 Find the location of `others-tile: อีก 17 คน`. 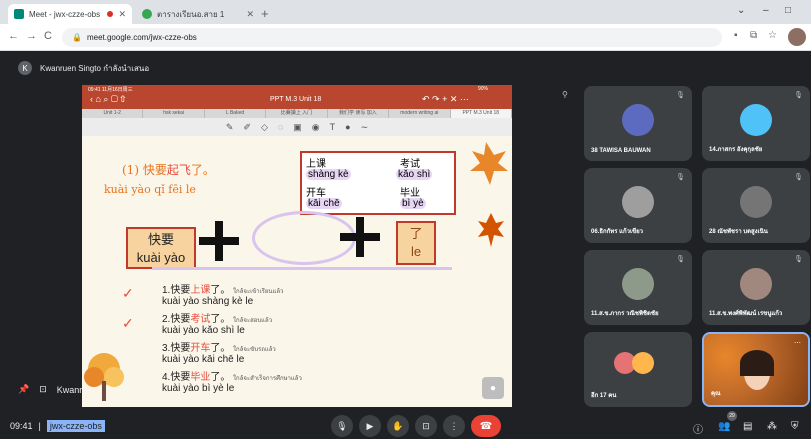

others-tile: อีก 17 คน is located at coordinates (638, 369).